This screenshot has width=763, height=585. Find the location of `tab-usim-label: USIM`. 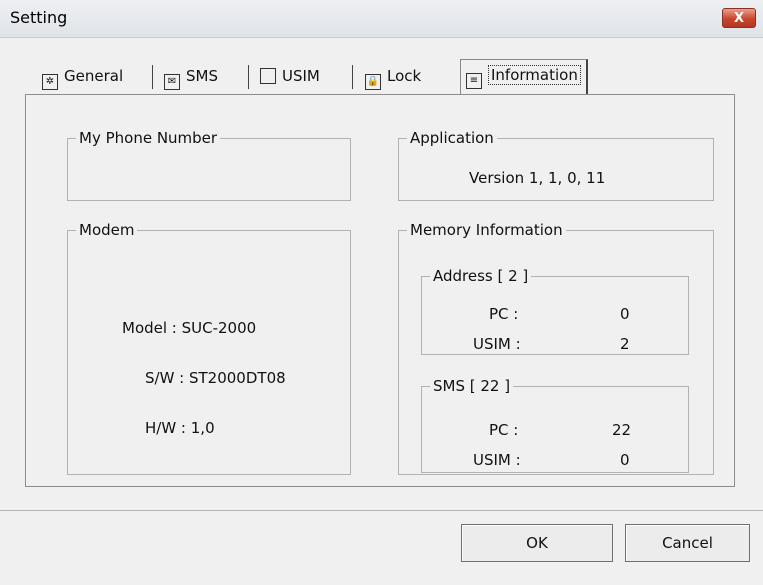

tab-usim-label: USIM is located at coordinates (301, 76).